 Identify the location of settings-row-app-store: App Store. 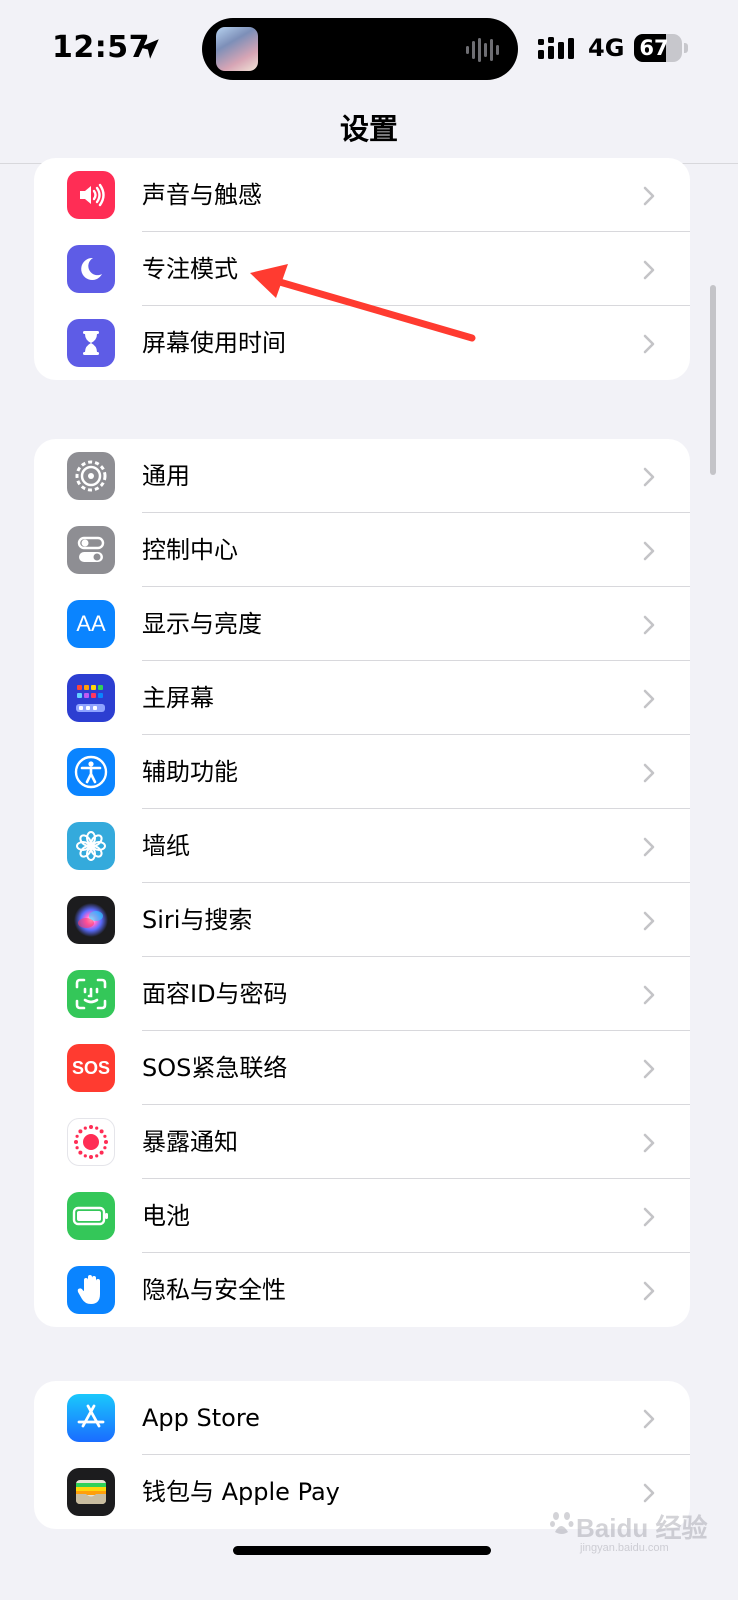
(362, 1418).